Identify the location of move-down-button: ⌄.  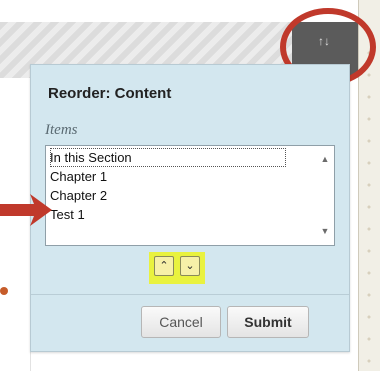
(190, 266).